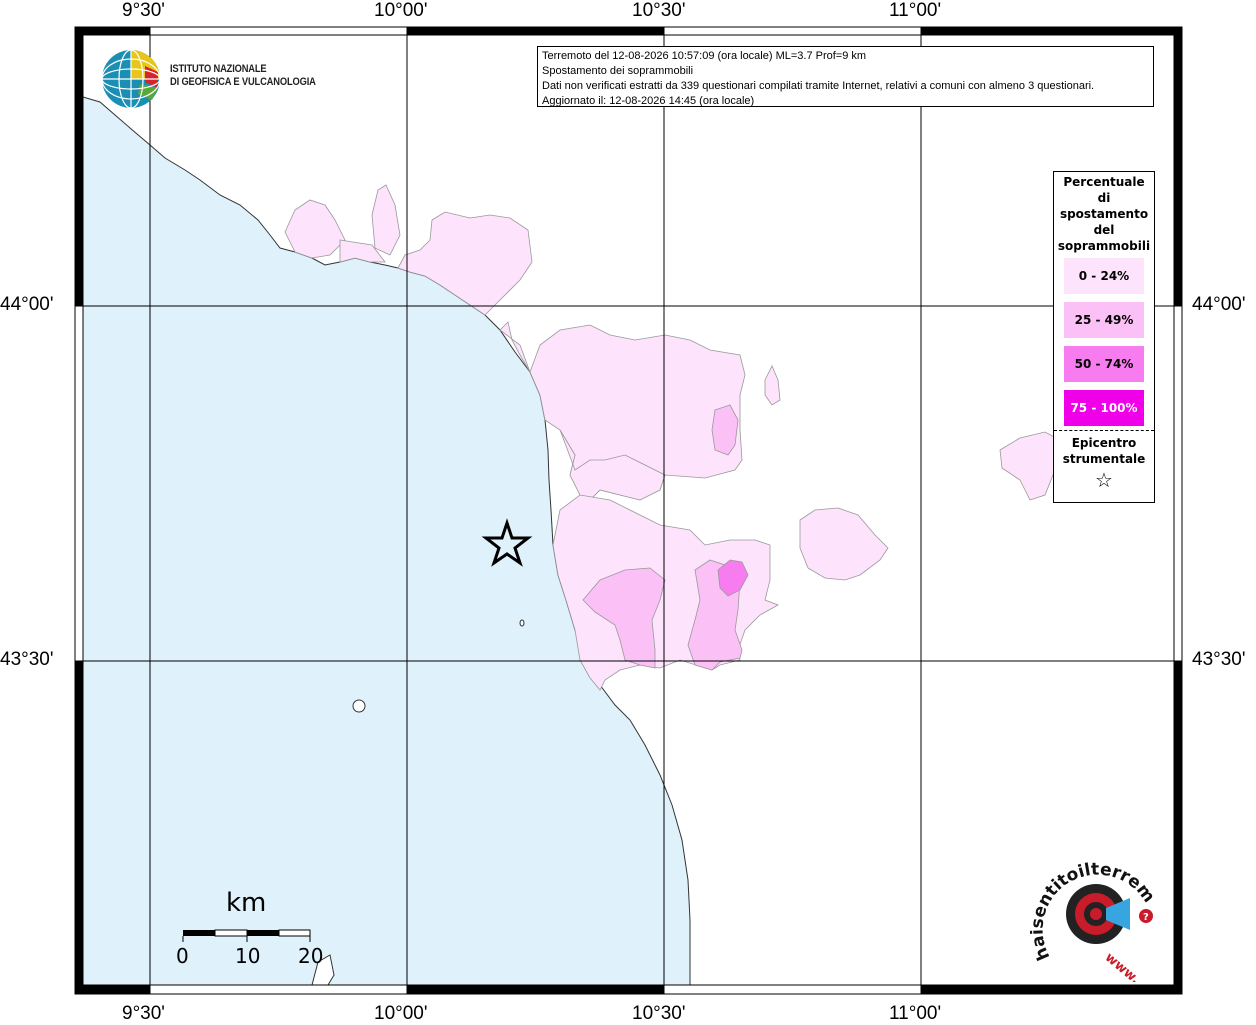  What do you see at coordinates (1104, 230) in the screenshot?
I see `legend-title-line: del` at bounding box center [1104, 230].